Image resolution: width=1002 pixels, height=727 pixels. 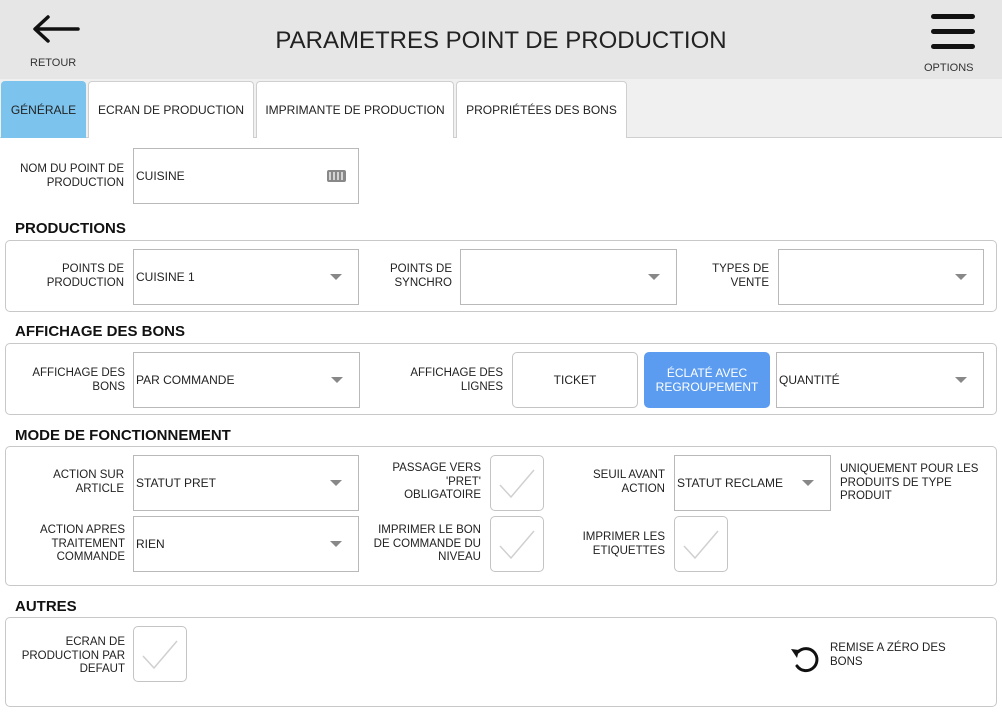 I want to click on tab-imprimante-de-production: IMPRIMANTE DE PRODUCTION, so click(x=355, y=109).